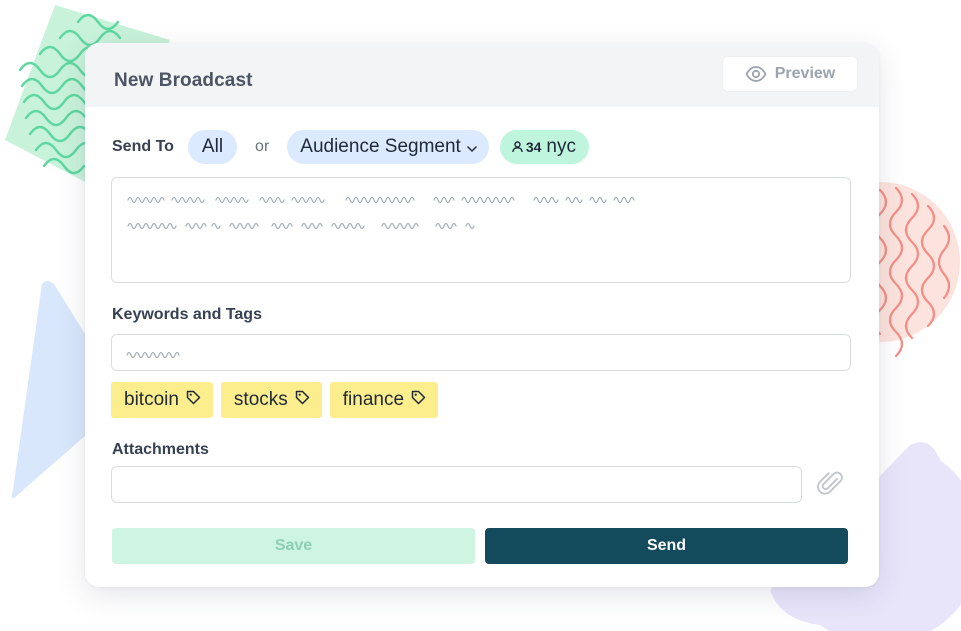 This screenshot has height=631, width=961. What do you see at coordinates (517, 147) in the screenshot?
I see `user-icon` at bounding box center [517, 147].